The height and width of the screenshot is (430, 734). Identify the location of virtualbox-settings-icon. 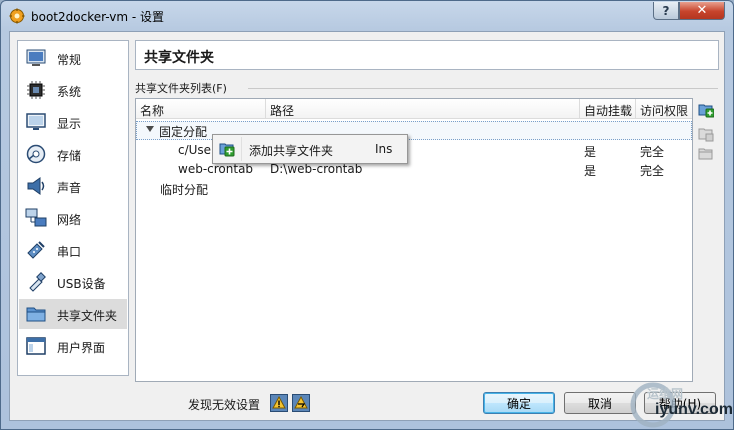
(17, 16).